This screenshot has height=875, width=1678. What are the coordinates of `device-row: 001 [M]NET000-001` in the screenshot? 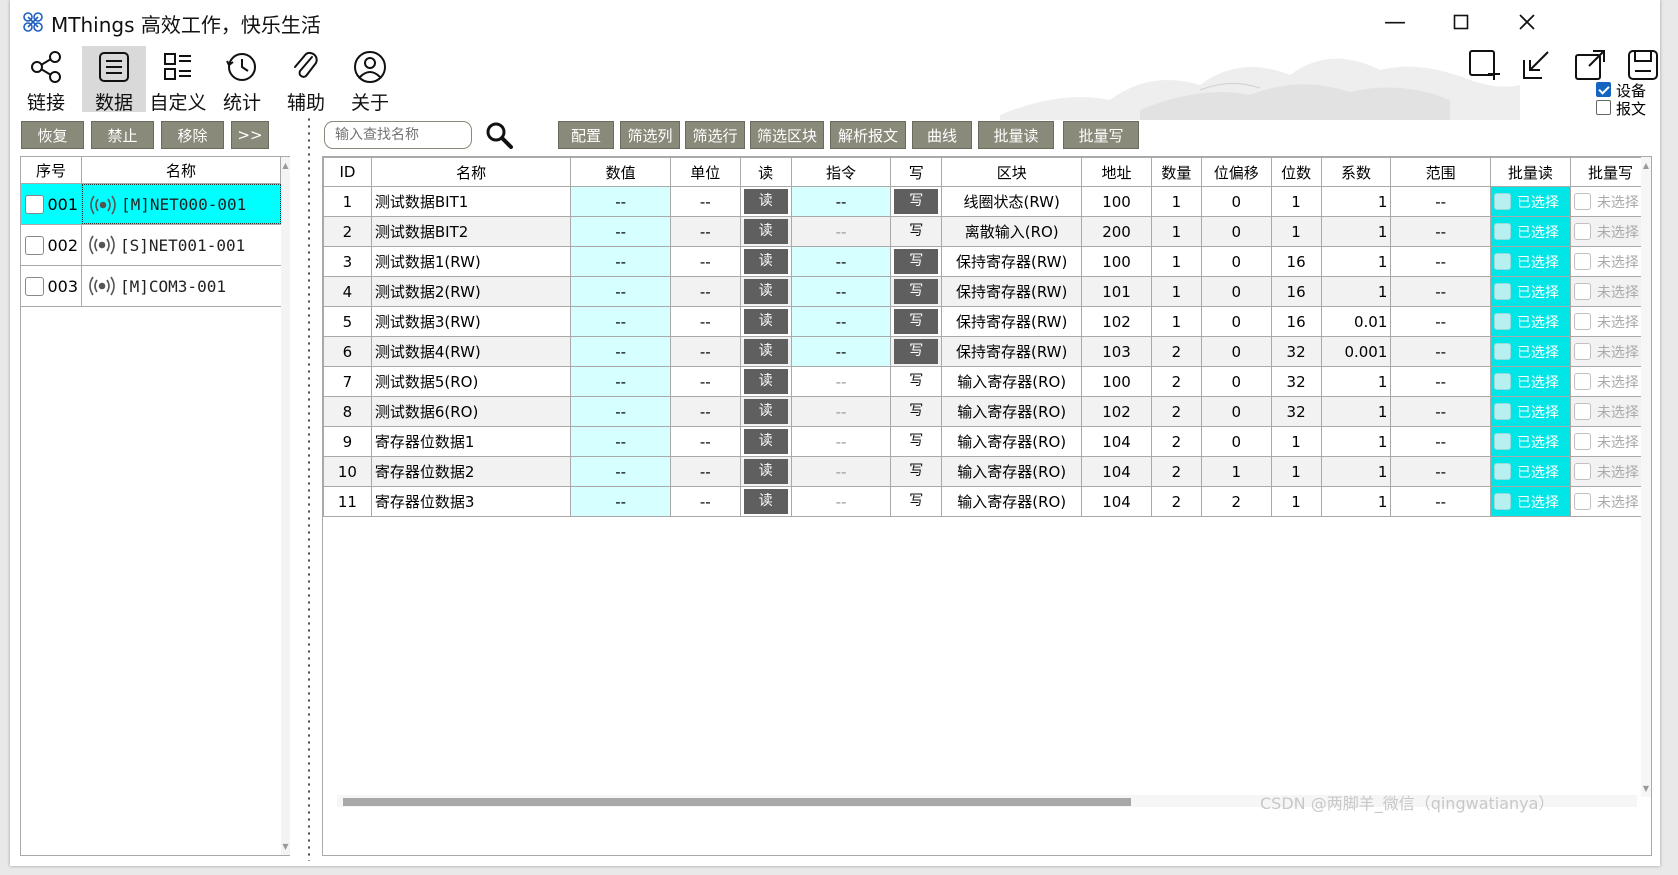 It's located at (151, 204).